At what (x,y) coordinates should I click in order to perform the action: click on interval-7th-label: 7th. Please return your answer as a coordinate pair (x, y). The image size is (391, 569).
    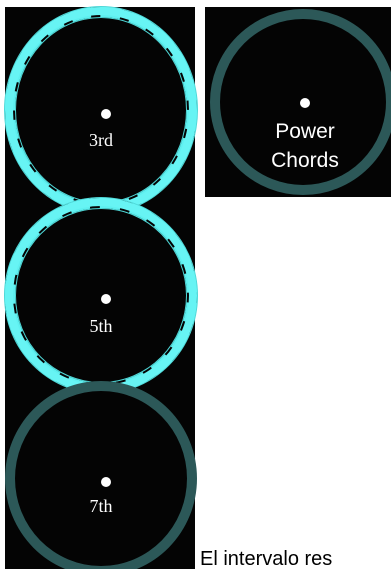
    Looking at the image, I should click on (101, 506).